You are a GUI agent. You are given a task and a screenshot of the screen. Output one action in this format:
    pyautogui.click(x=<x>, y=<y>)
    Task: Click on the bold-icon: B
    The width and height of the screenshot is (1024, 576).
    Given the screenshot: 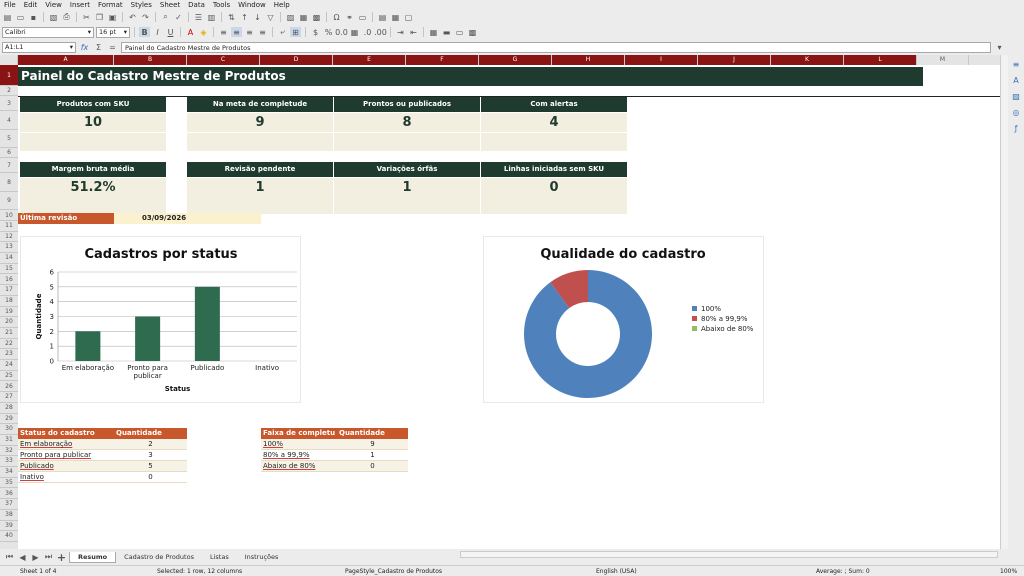 What is the action you would take?
    pyautogui.click(x=144, y=32)
    